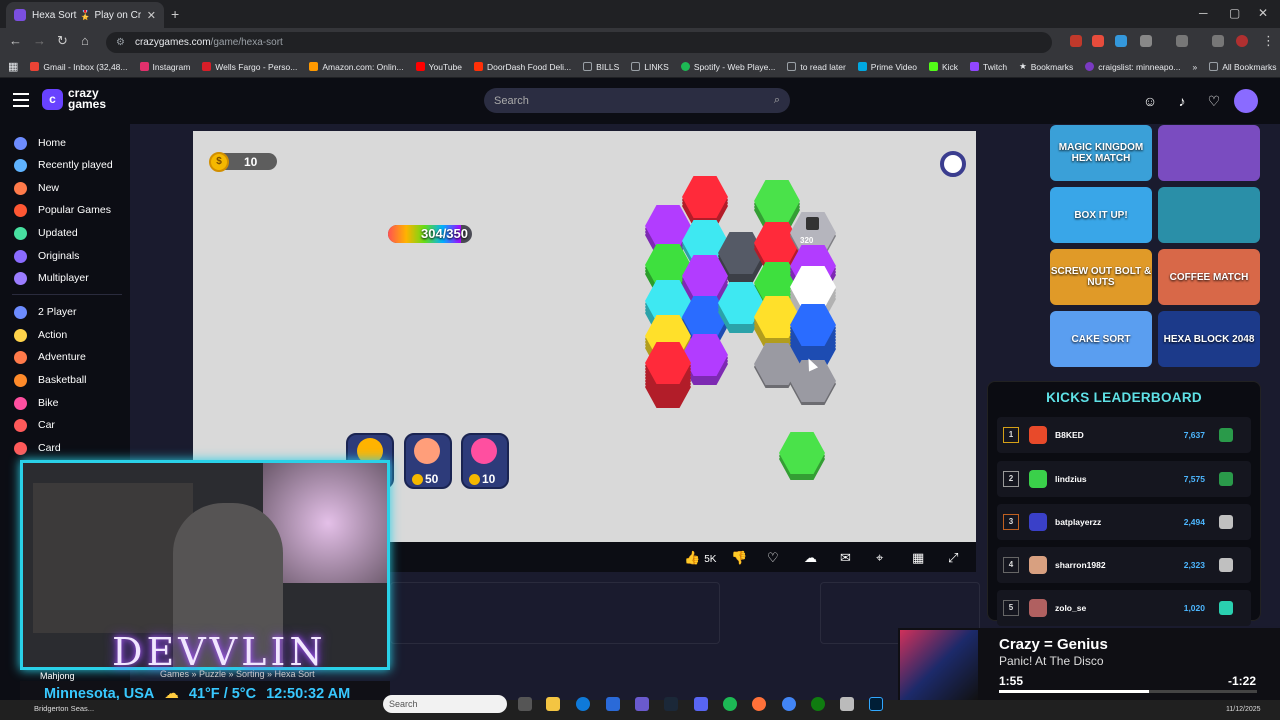  What do you see at coordinates (810, 558) in the screenshot?
I see `cloud-save-icon: ☁` at bounding box center [810, 558].